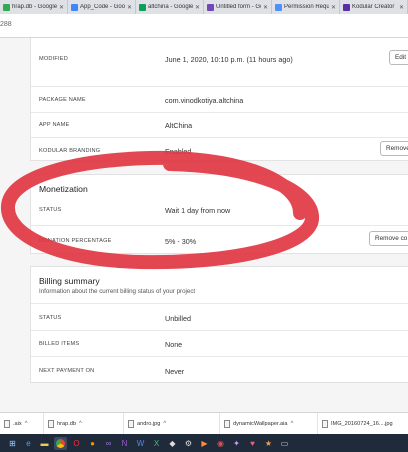 The image size is (408, 452). Describe the element at coordinates (17, 423) in the screenshot. I see `download-filename: .aix` at that location.